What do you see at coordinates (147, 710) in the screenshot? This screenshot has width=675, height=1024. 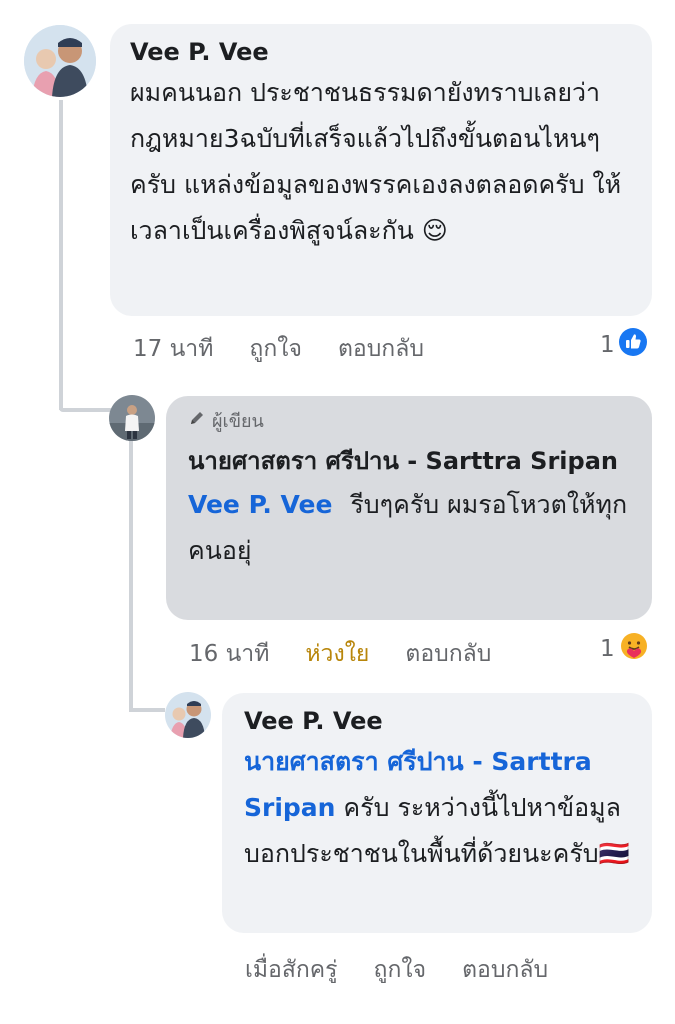 I see `thread-line-sub-branch` at bounding box center [147, 710].